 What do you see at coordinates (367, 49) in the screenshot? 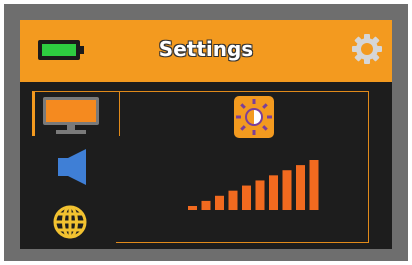
I see `gear-icon` at bounding box center [367, 49].